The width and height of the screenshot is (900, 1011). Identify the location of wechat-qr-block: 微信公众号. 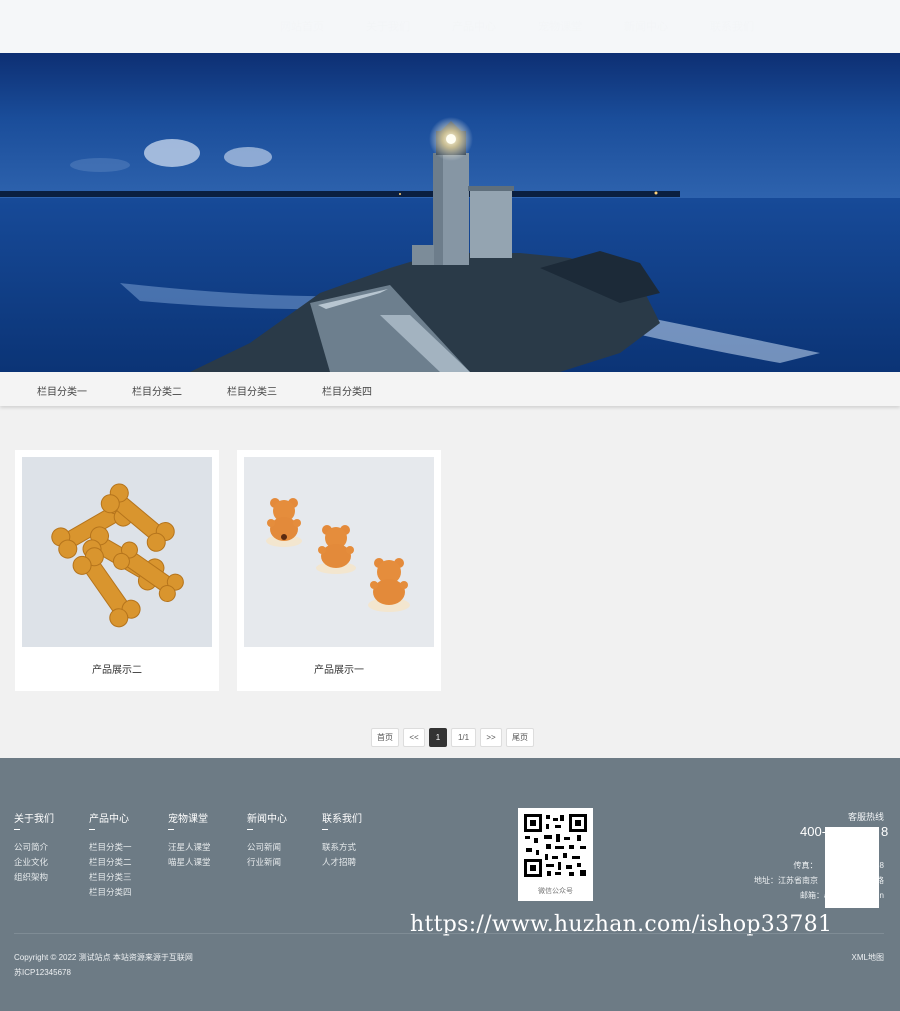
(555, 854).